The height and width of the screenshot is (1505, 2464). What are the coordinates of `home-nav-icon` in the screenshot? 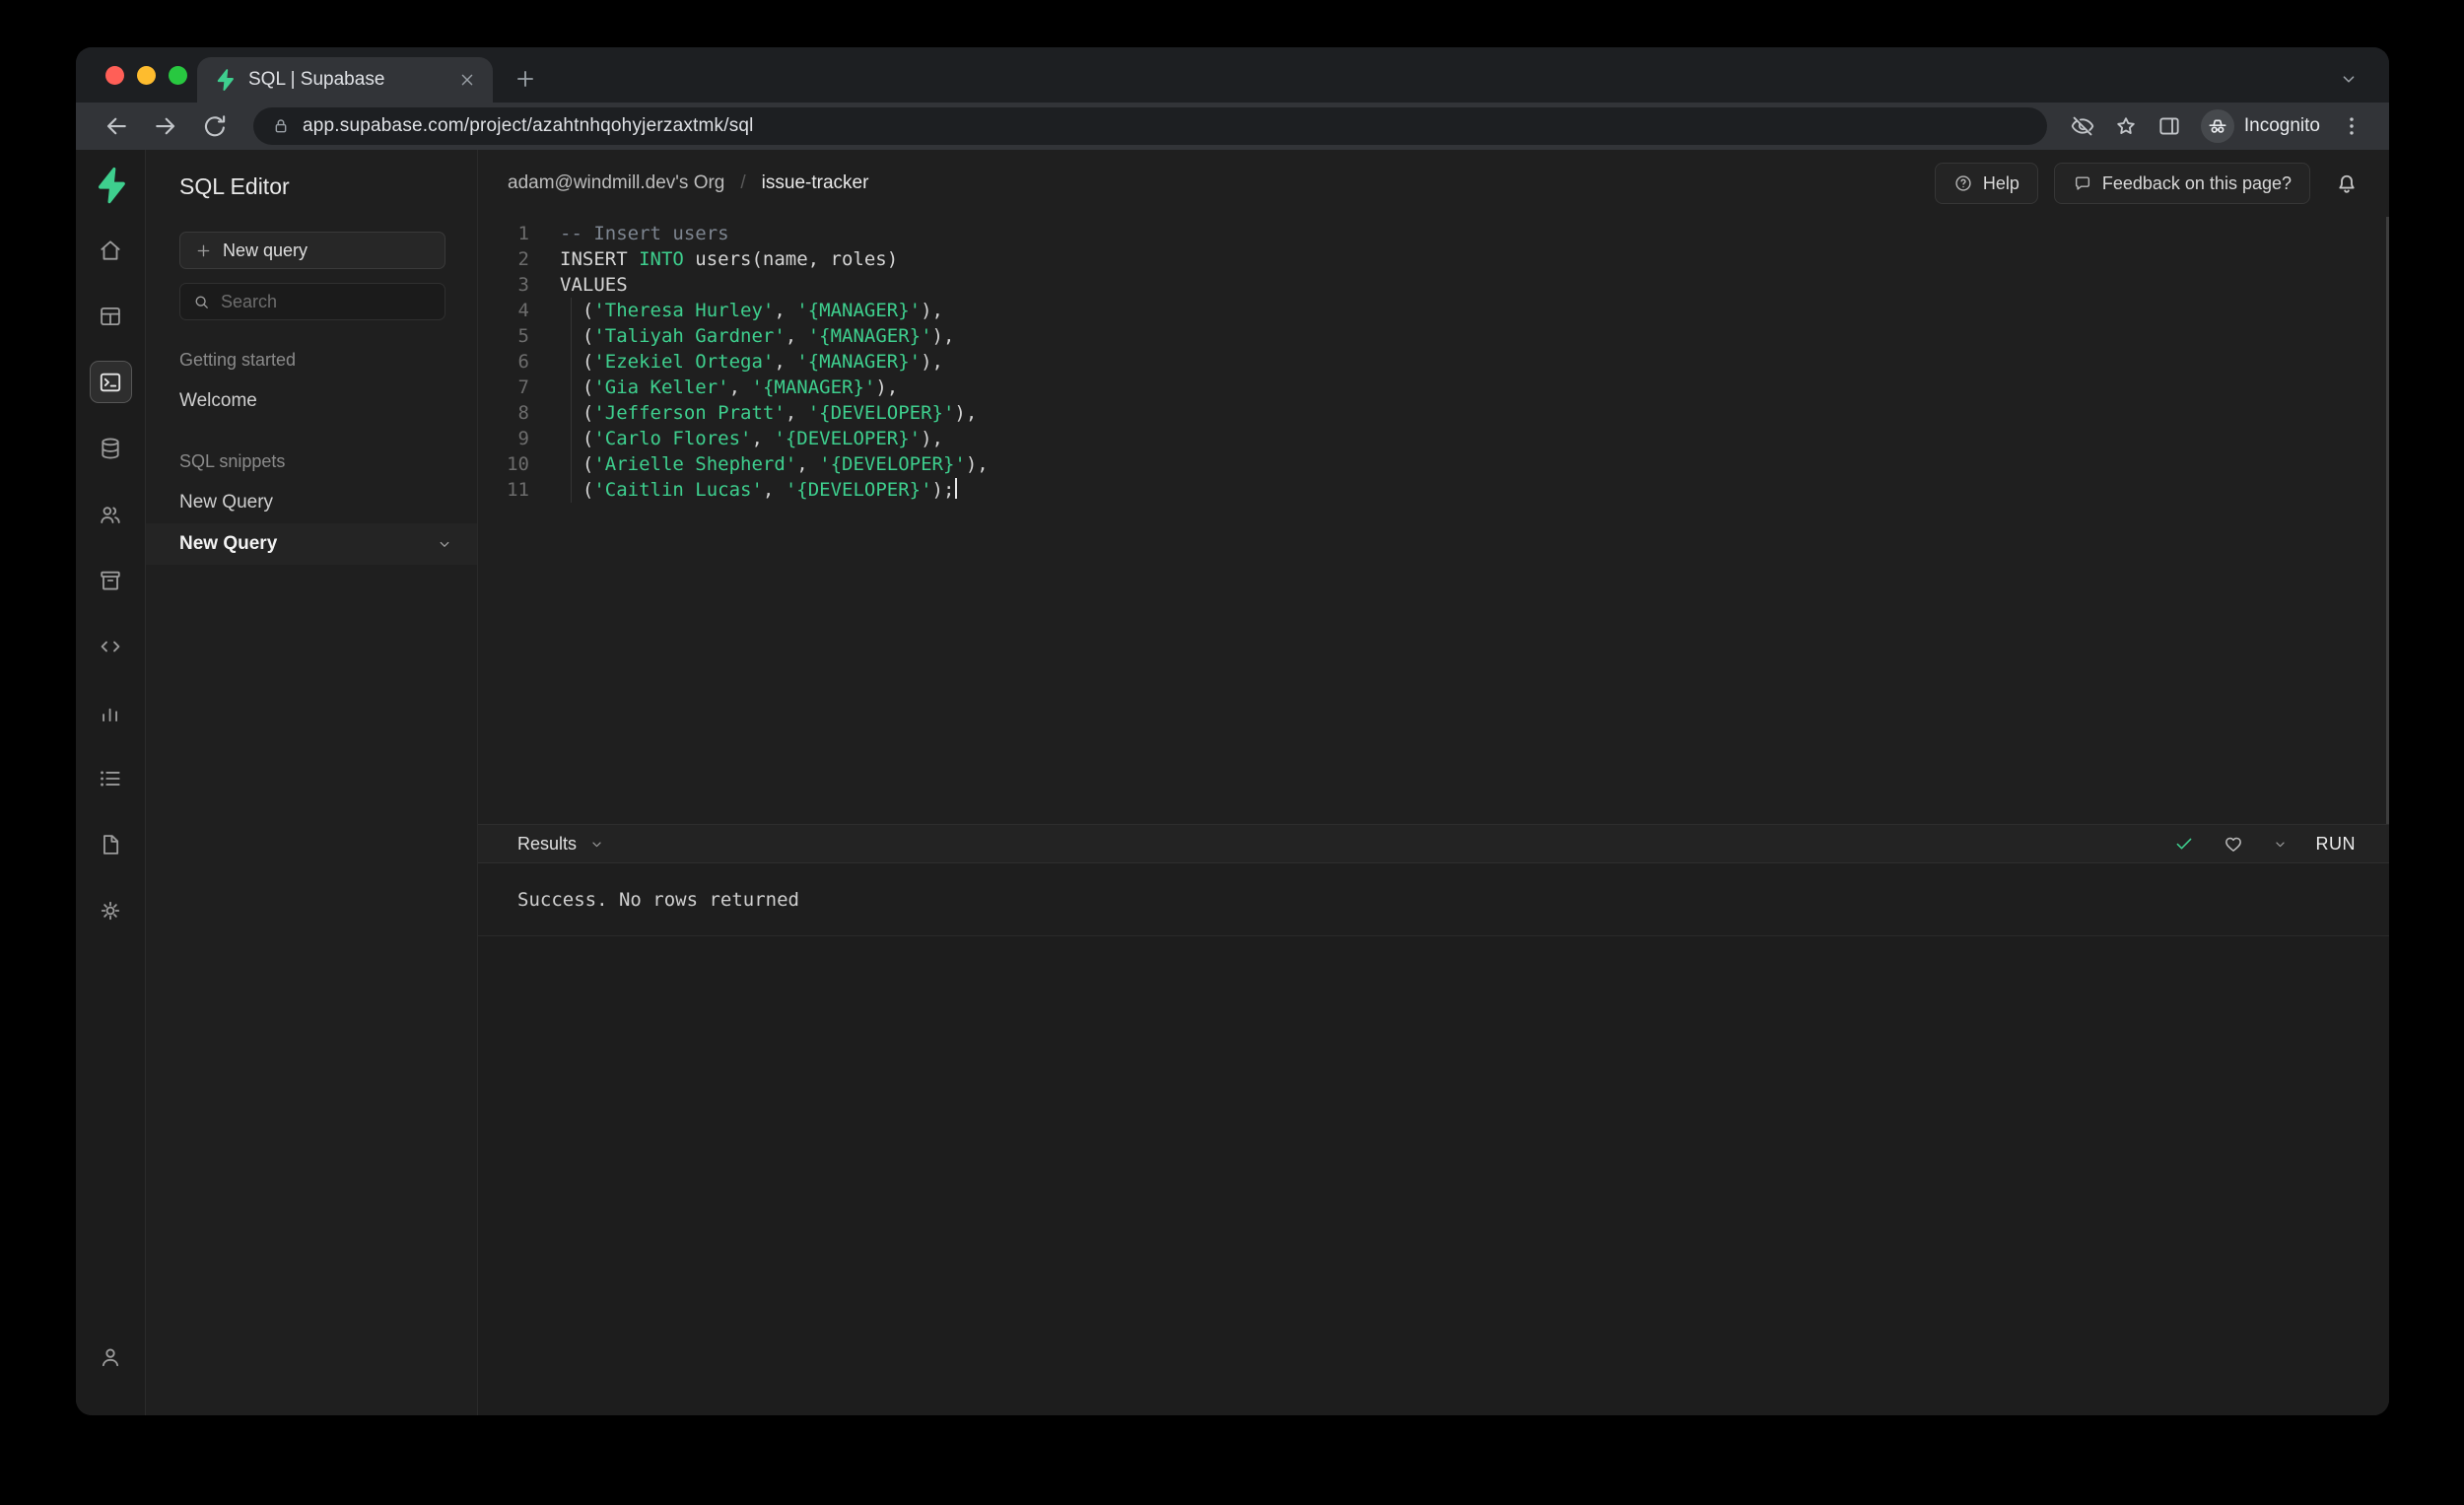 It's located at (111, 250).